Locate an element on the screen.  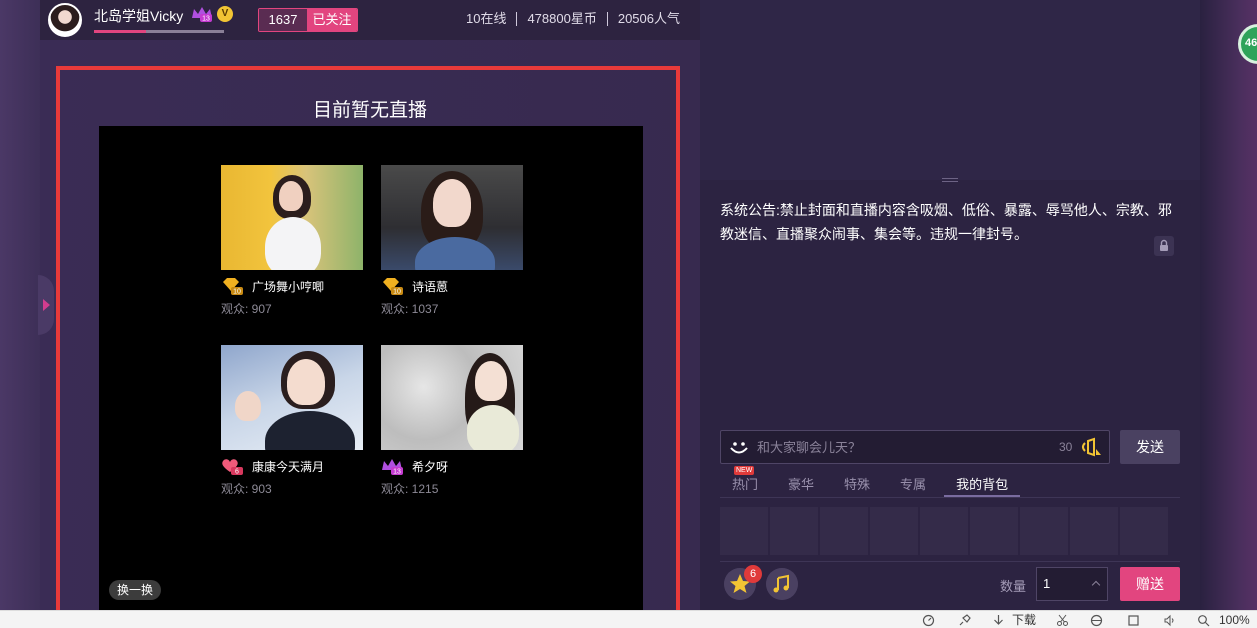
level-progress-fill is located at coordinates (120, 31).